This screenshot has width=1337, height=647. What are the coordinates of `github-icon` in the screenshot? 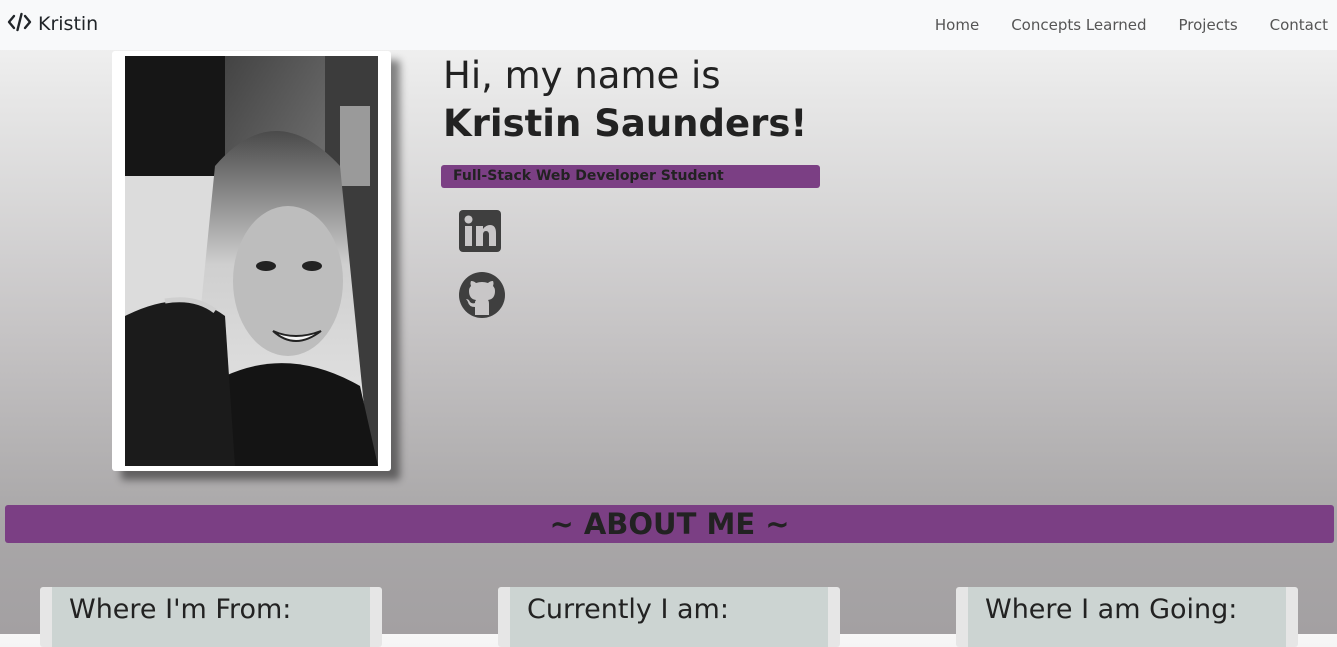 It's located at (482, 297).